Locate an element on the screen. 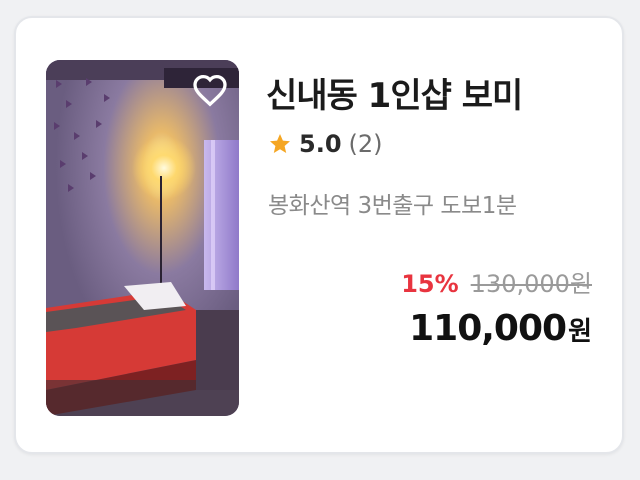  currency-unit: 원 is located at coordinates (580, 332).